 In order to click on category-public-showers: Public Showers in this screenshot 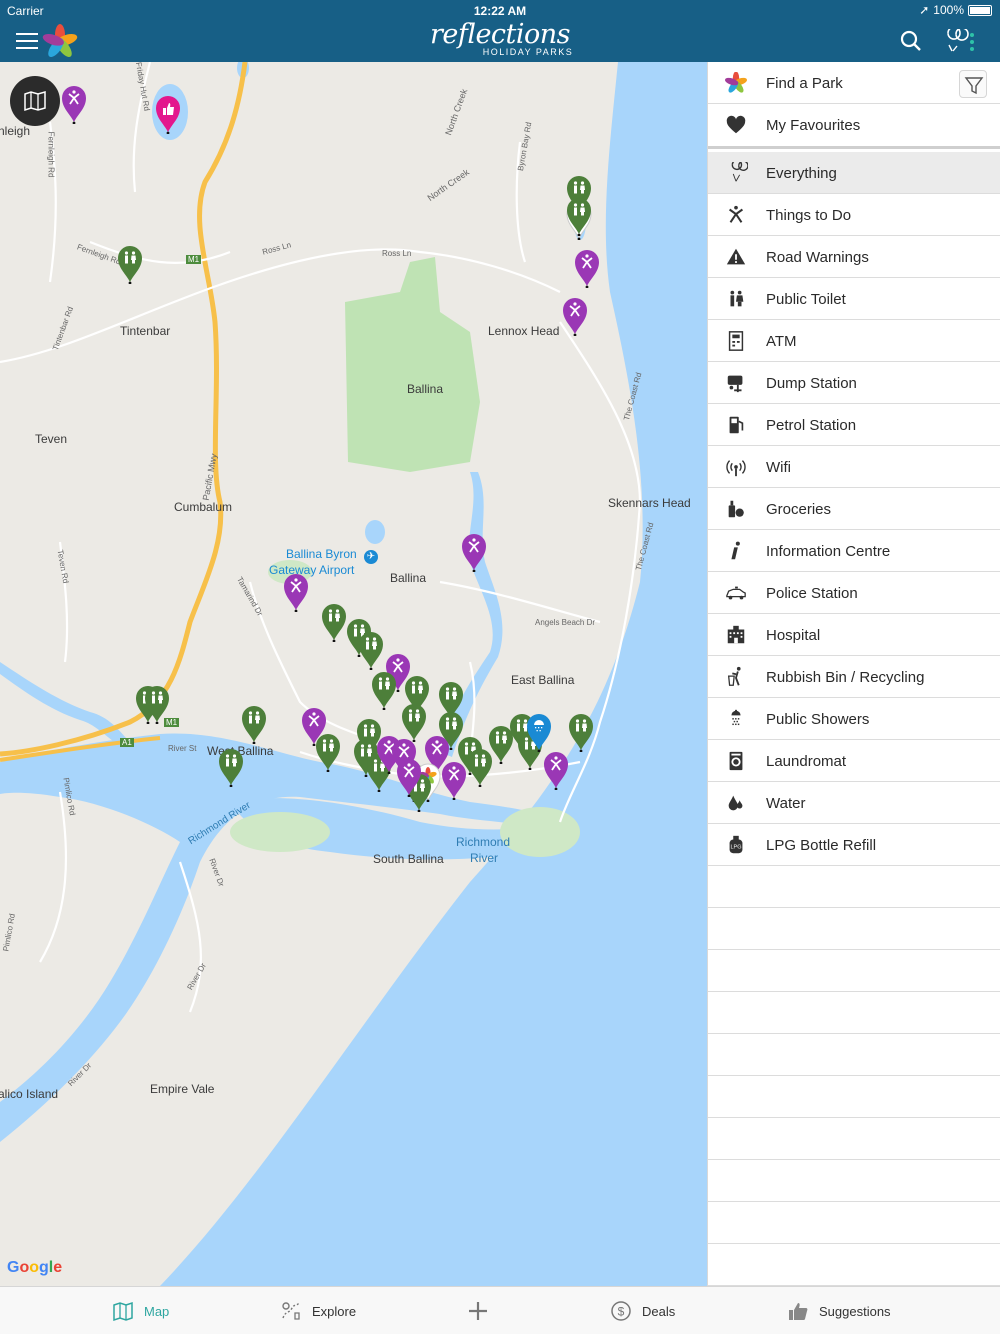, I will do `click(854, 719)`.